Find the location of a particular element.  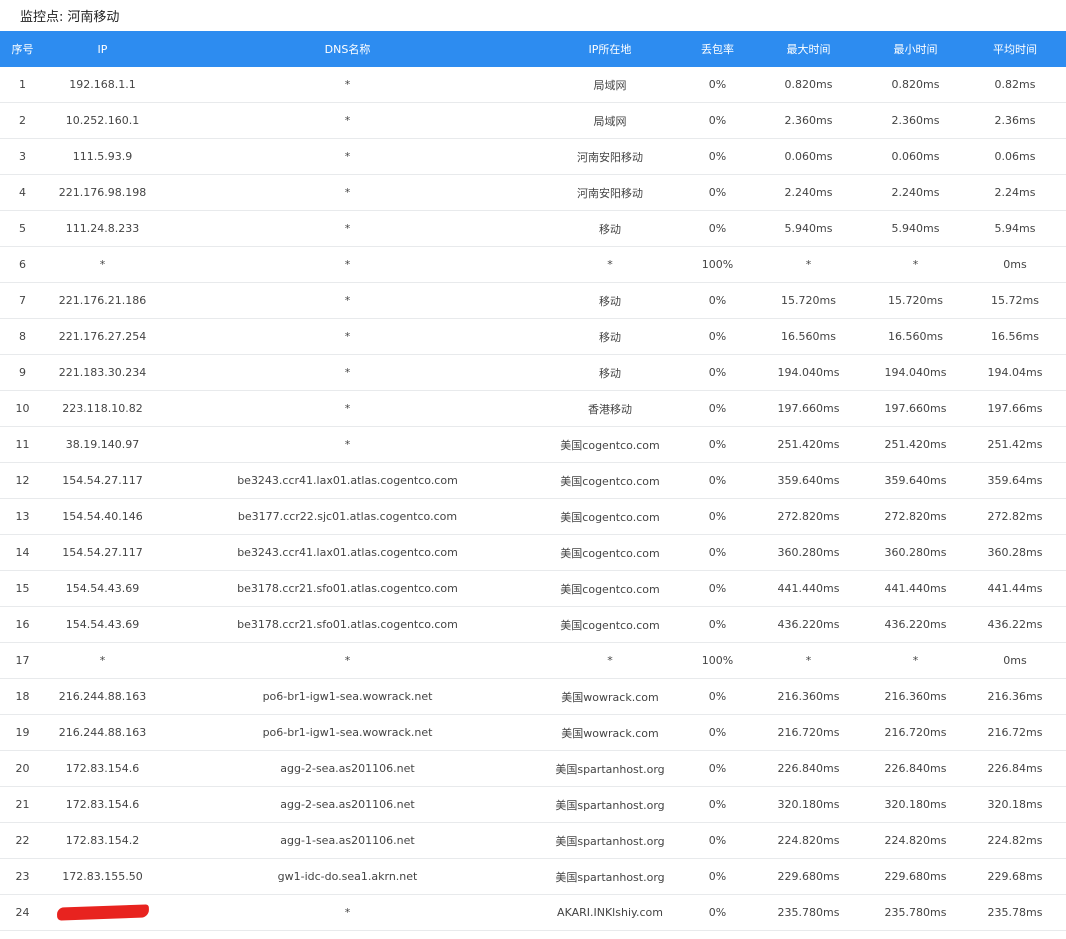

ip-cell: 10.252.160.1 is located at coordinates (102, 120).